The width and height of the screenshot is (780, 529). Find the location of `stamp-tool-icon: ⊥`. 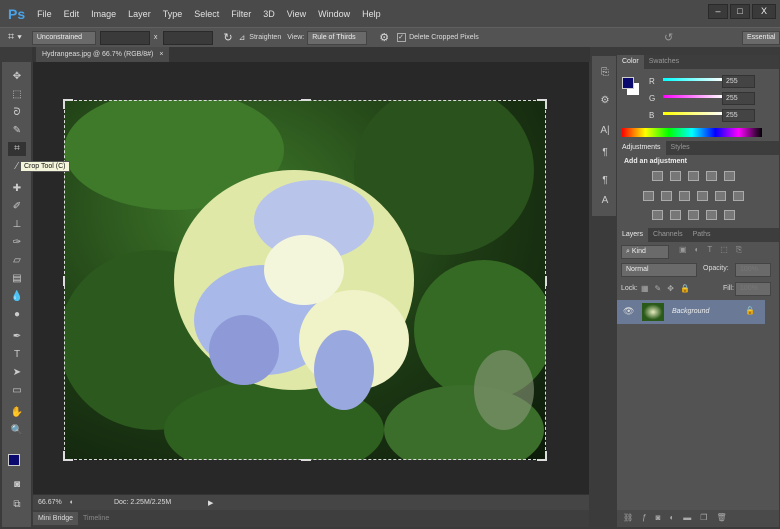

stamp-tool-icon: ⊥ is located at coordinates (17, 225).